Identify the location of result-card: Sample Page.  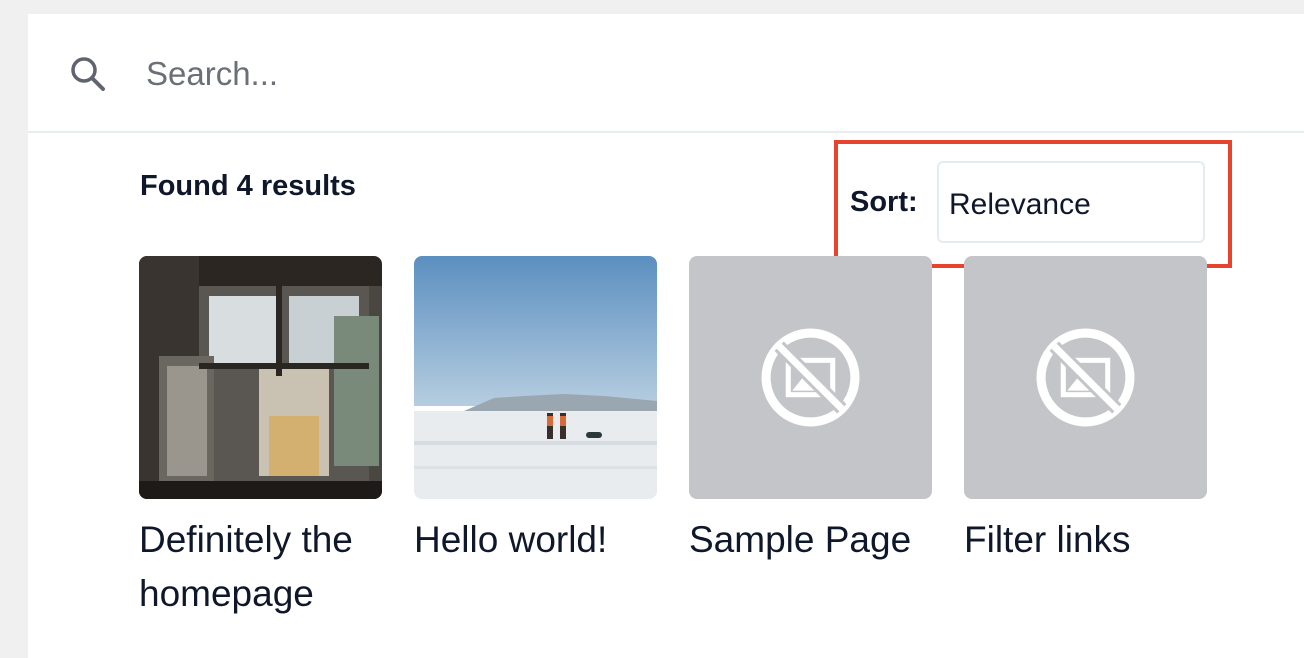
(811, 411).